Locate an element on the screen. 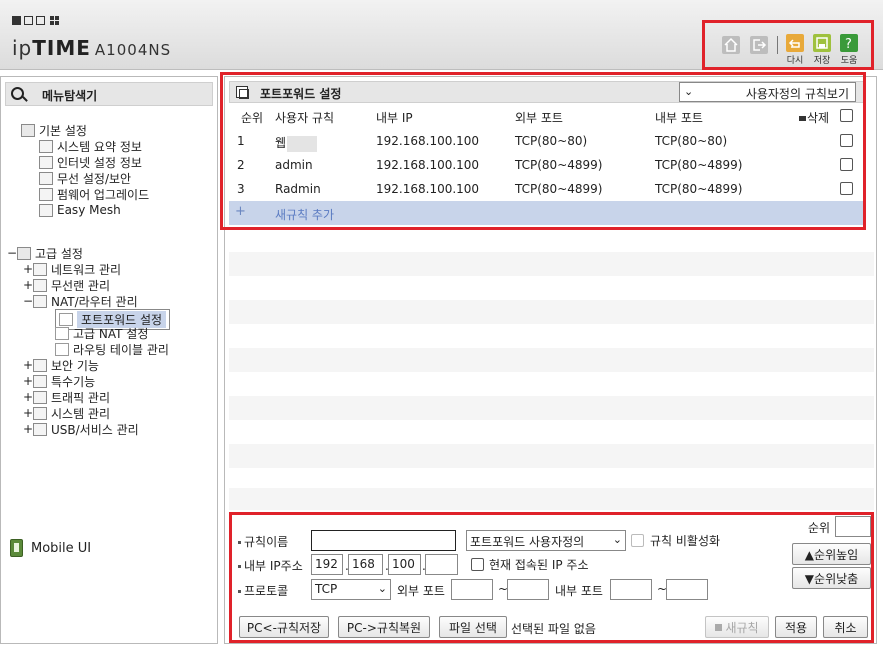 Image resolution: width=883 pixels, height=651 pixels. tree-label: 네트워크 관리 is located at coordinates (86, 269).